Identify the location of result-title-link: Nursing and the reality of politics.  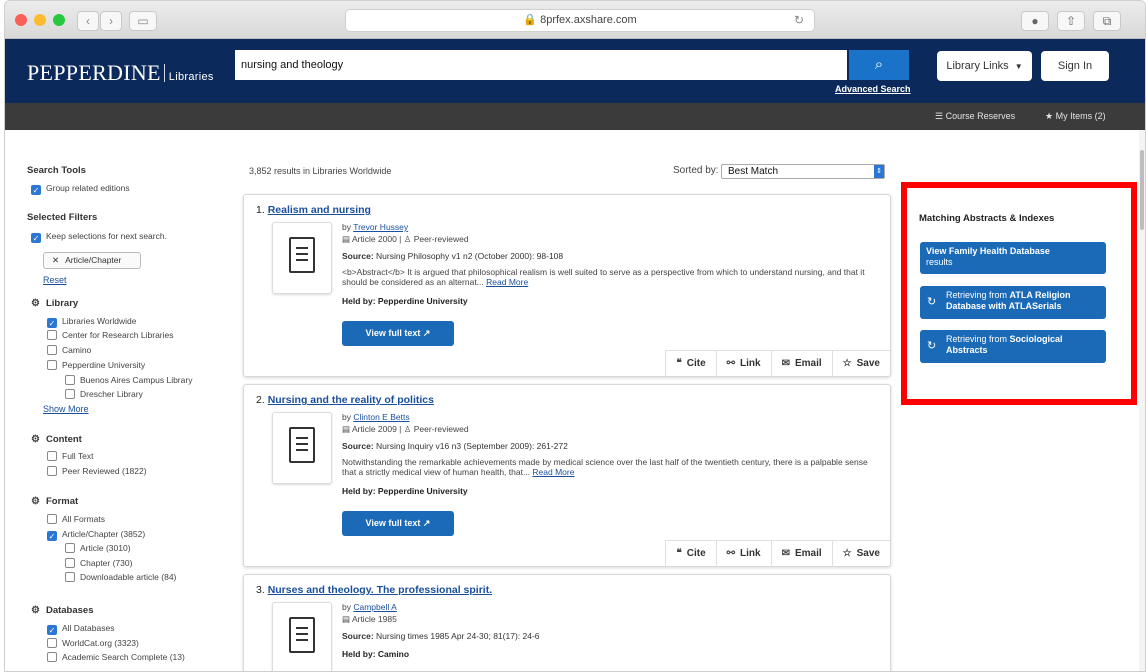
(351, 400).